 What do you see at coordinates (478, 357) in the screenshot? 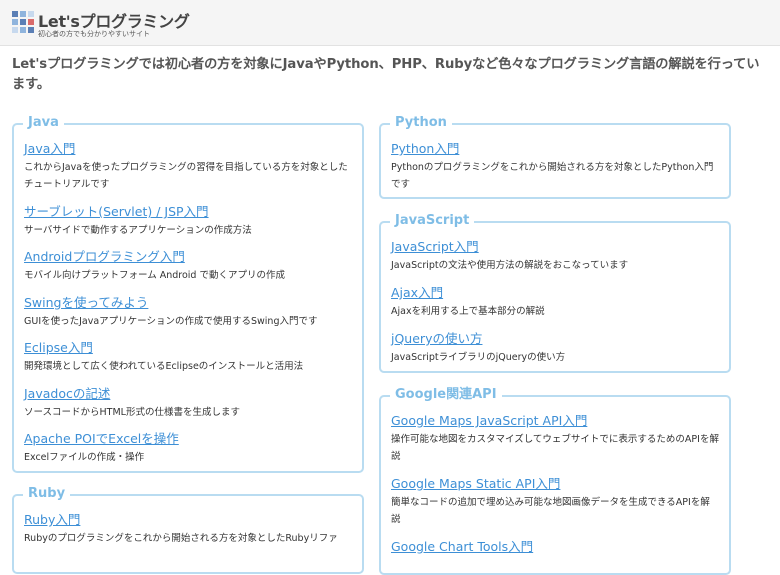
I see `item-description: JavaScriptライブラリのjQueryの使い方` at bounding box center [478, 357].